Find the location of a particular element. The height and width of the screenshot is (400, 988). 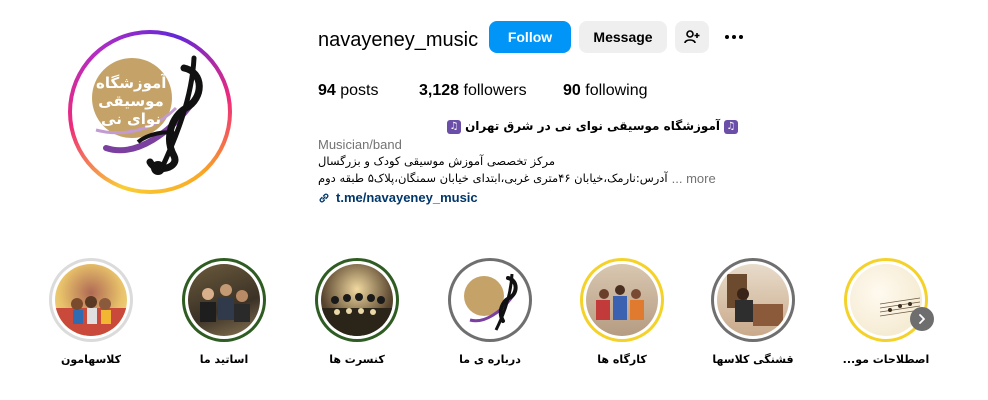

followers-label: followers is located at coordinates (495, 90).